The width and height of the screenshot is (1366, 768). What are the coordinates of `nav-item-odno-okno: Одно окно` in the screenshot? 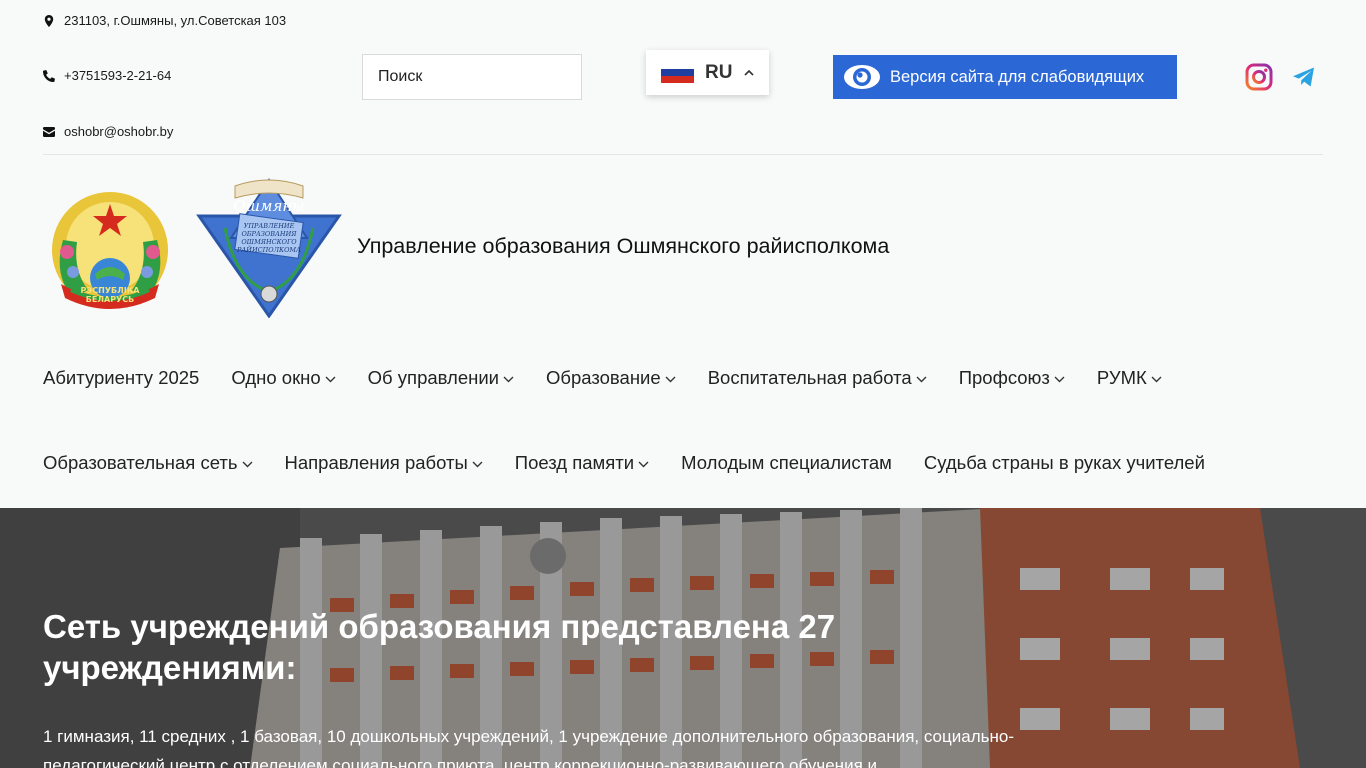 It's located at (283, 378).